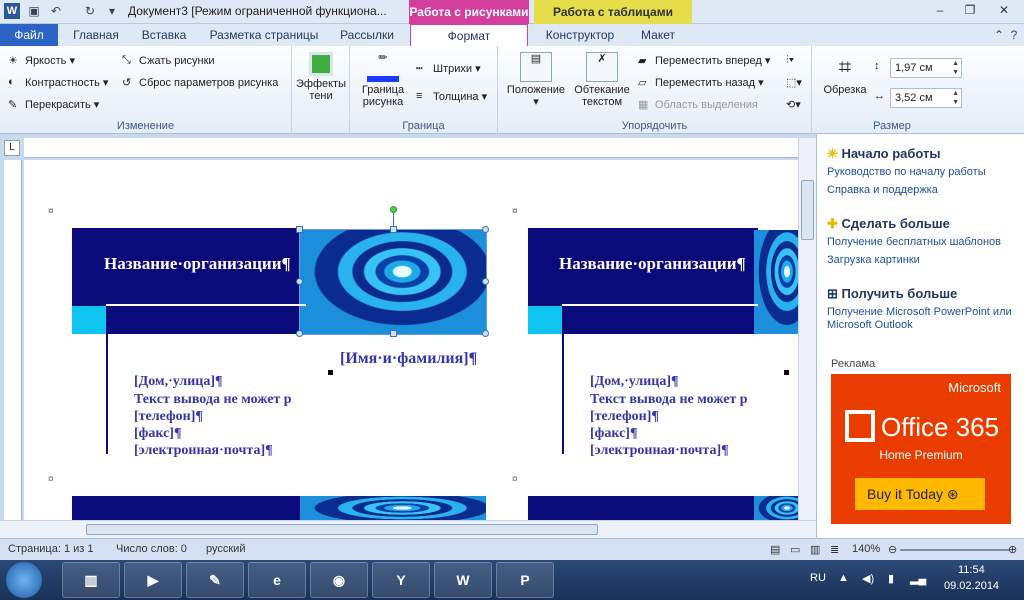  What do you see at coordinates (401, 580) in the screenshot?
I see `yandex-browser-icon: Y` at bounding box center [401, 580].